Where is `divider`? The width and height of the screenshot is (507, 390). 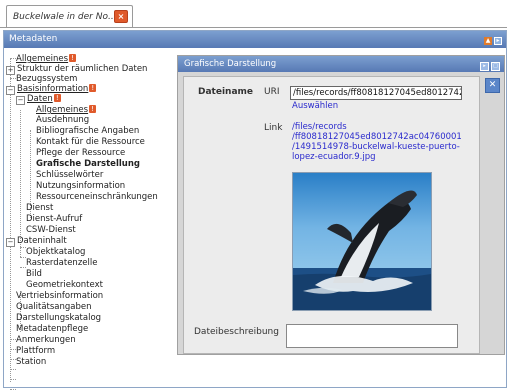 divider is located at coordinates (253, 27).